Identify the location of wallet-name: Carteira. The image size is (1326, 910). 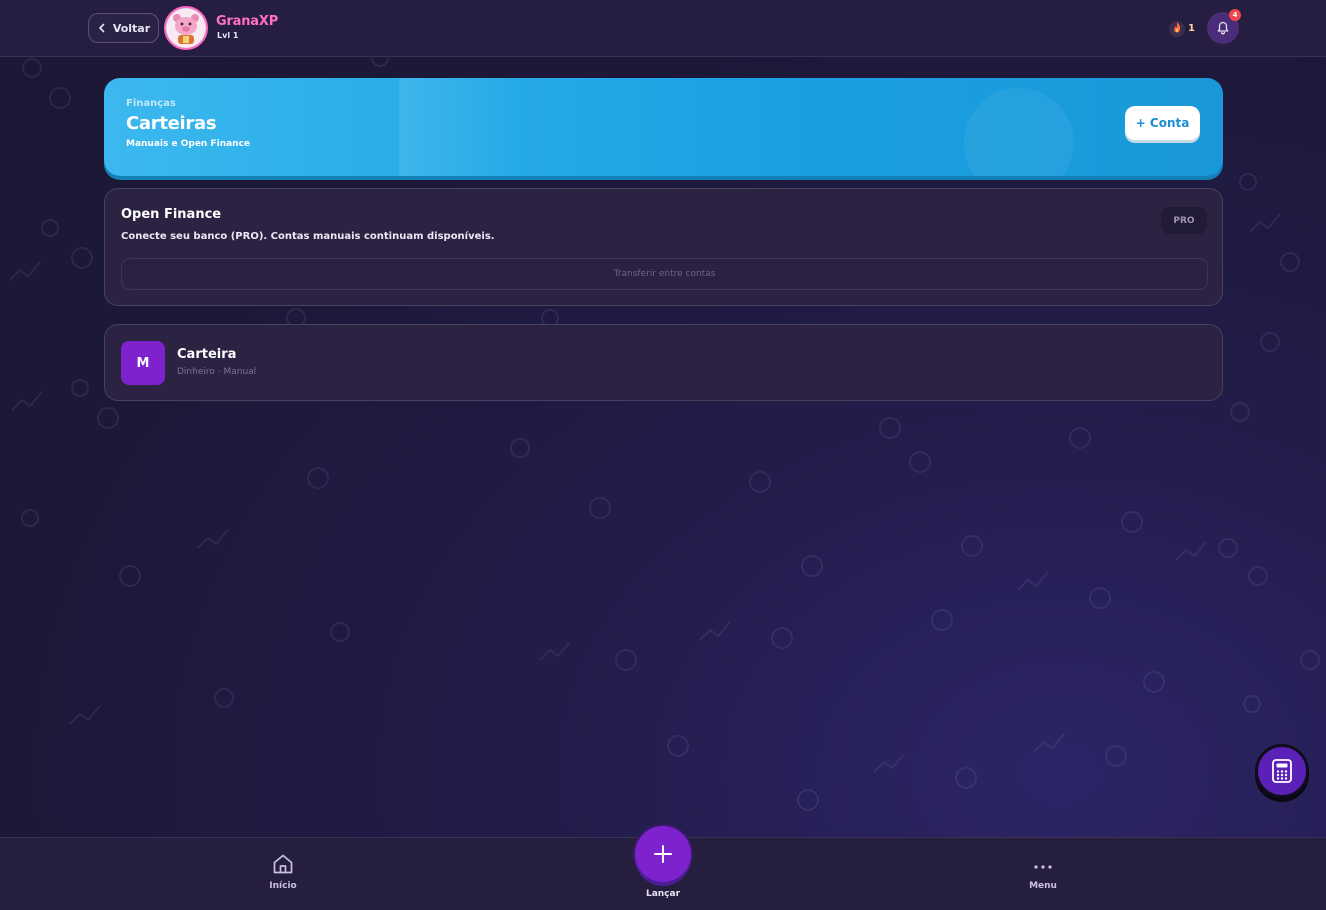
(207, 354).